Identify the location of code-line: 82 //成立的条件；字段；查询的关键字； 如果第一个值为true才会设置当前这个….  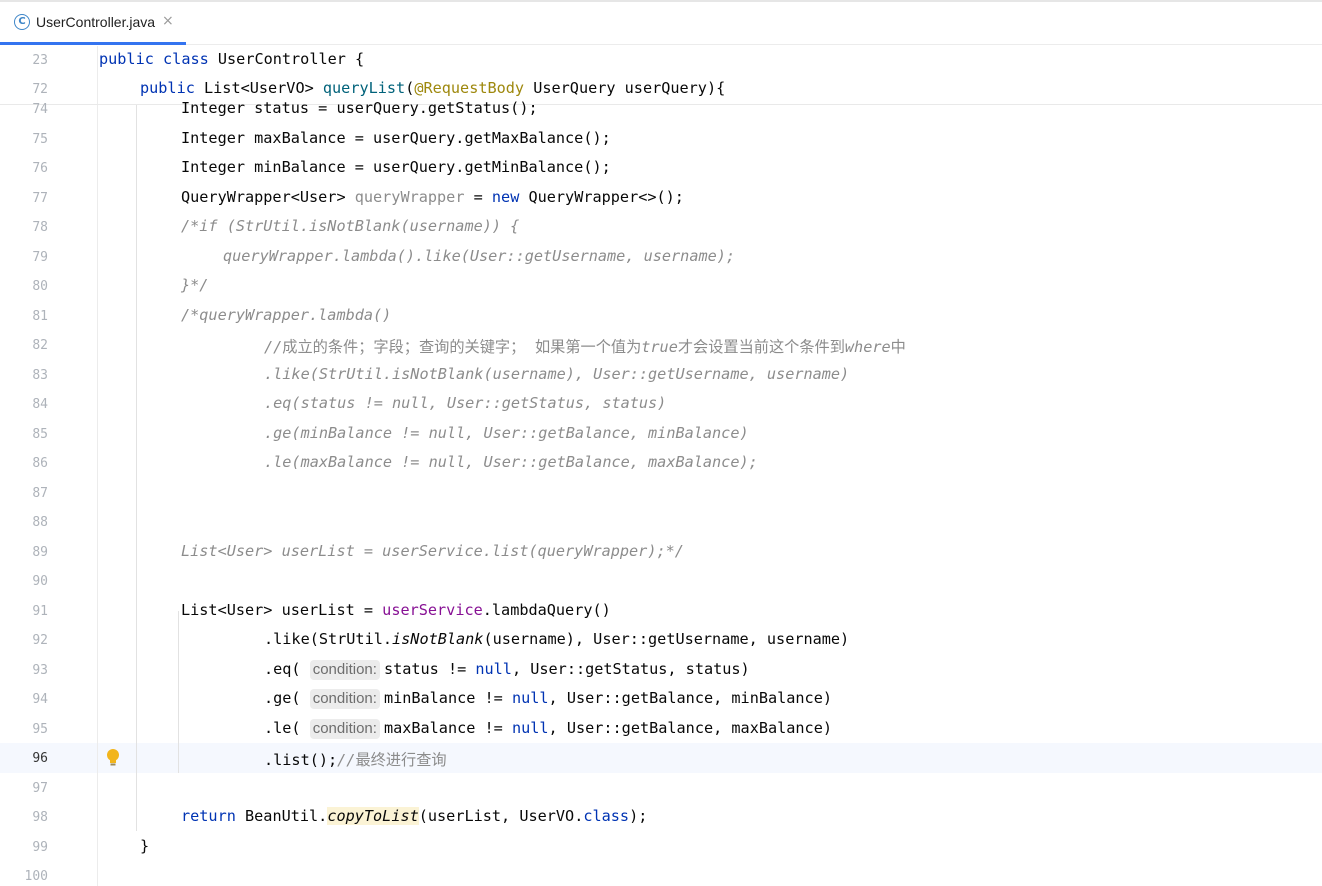
(661, 345).